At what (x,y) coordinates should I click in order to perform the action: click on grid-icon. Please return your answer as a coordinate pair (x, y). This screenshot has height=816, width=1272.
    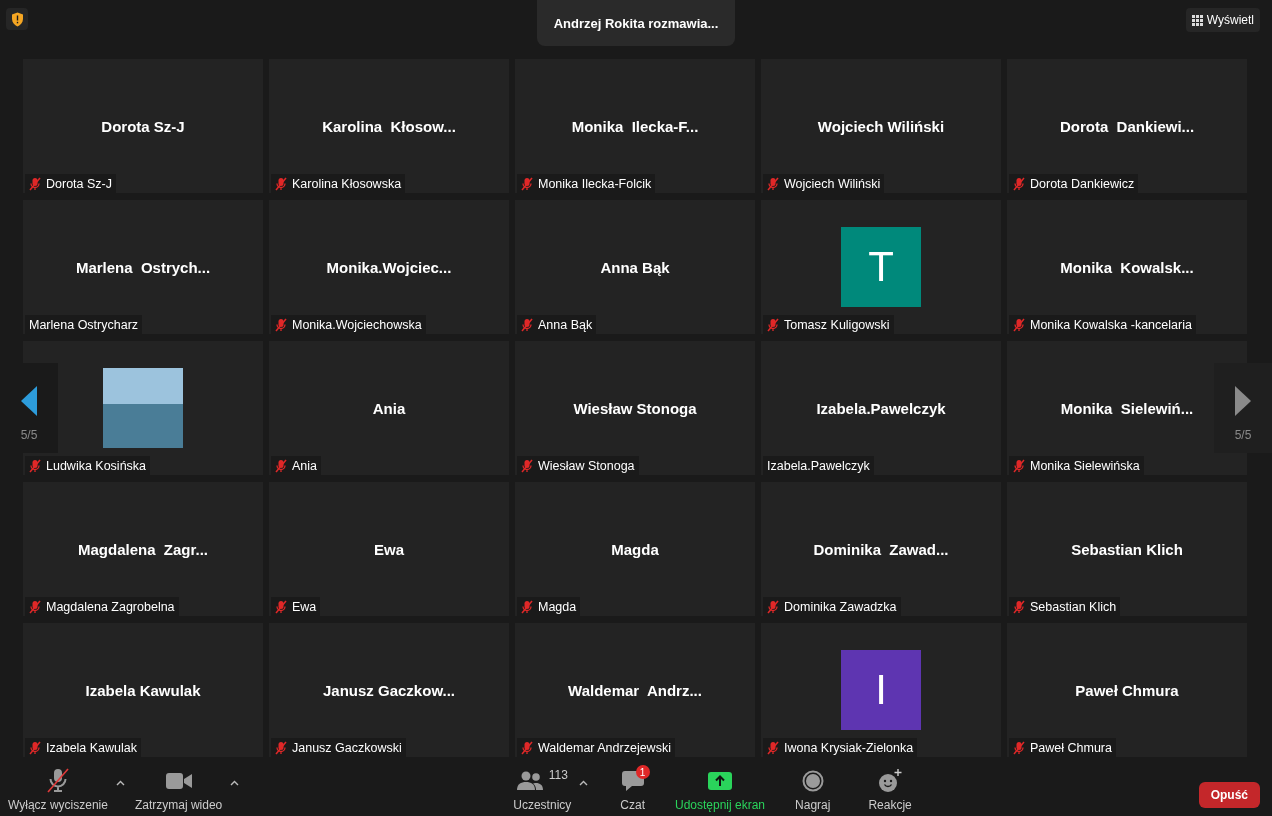
    Looking at the image, I should click on (1197, 20).